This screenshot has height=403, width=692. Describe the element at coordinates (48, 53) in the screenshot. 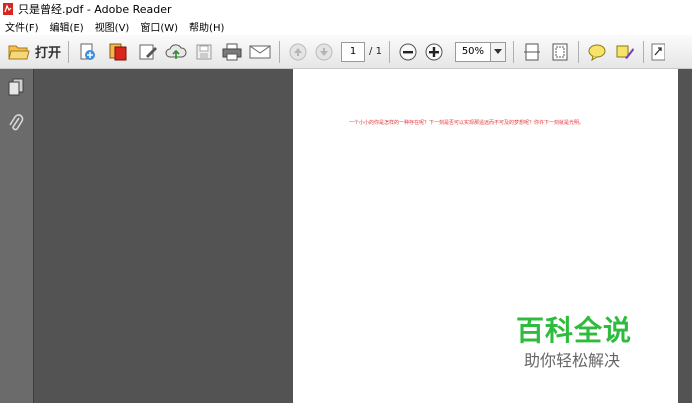

I see `open-label: 打开` at that location.